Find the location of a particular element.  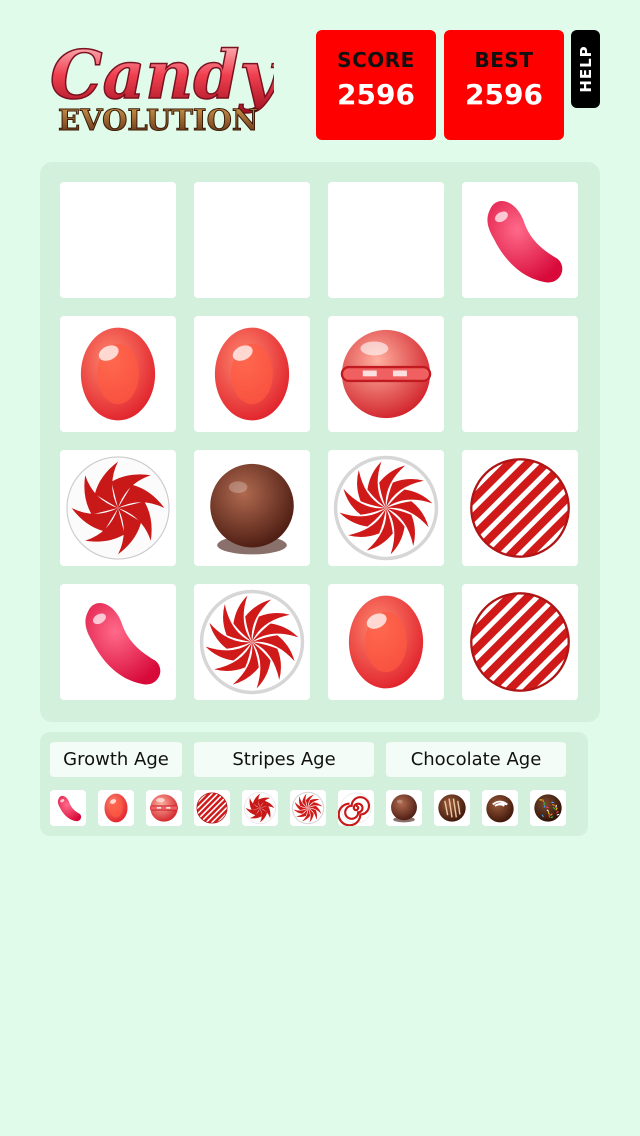

help-label: HELP is located at coordinates (585, 69).